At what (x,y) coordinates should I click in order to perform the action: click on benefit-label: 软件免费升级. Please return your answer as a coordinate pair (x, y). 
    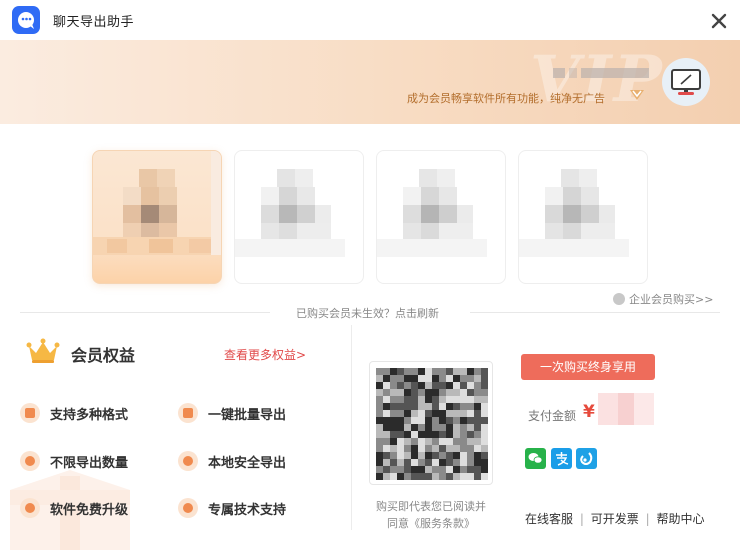
    Looking at the image, I should click on (89, 510).